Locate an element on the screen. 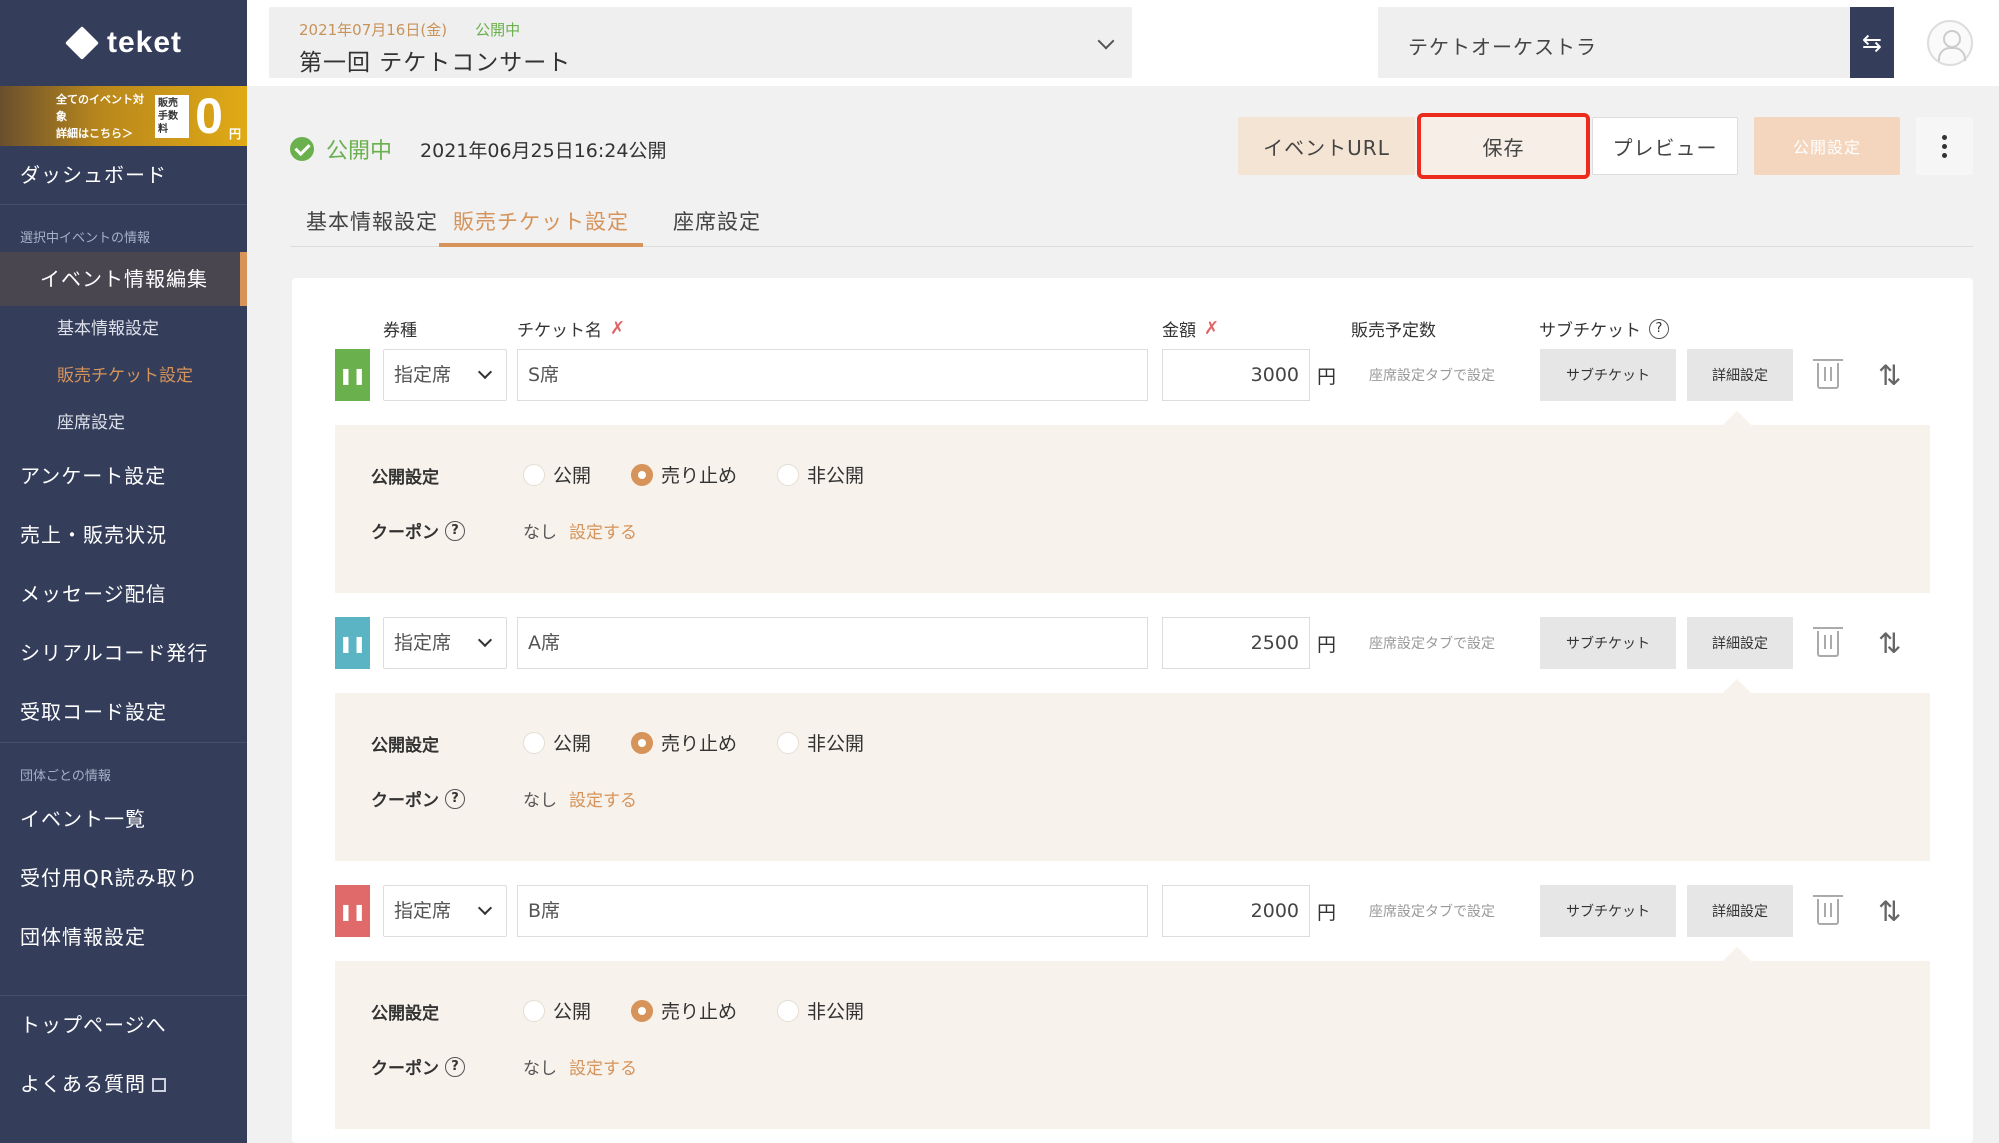 The height and width of the screenshot is (1143, 1999). coupon-label: クーポン is located at coordinates (405, 1069).